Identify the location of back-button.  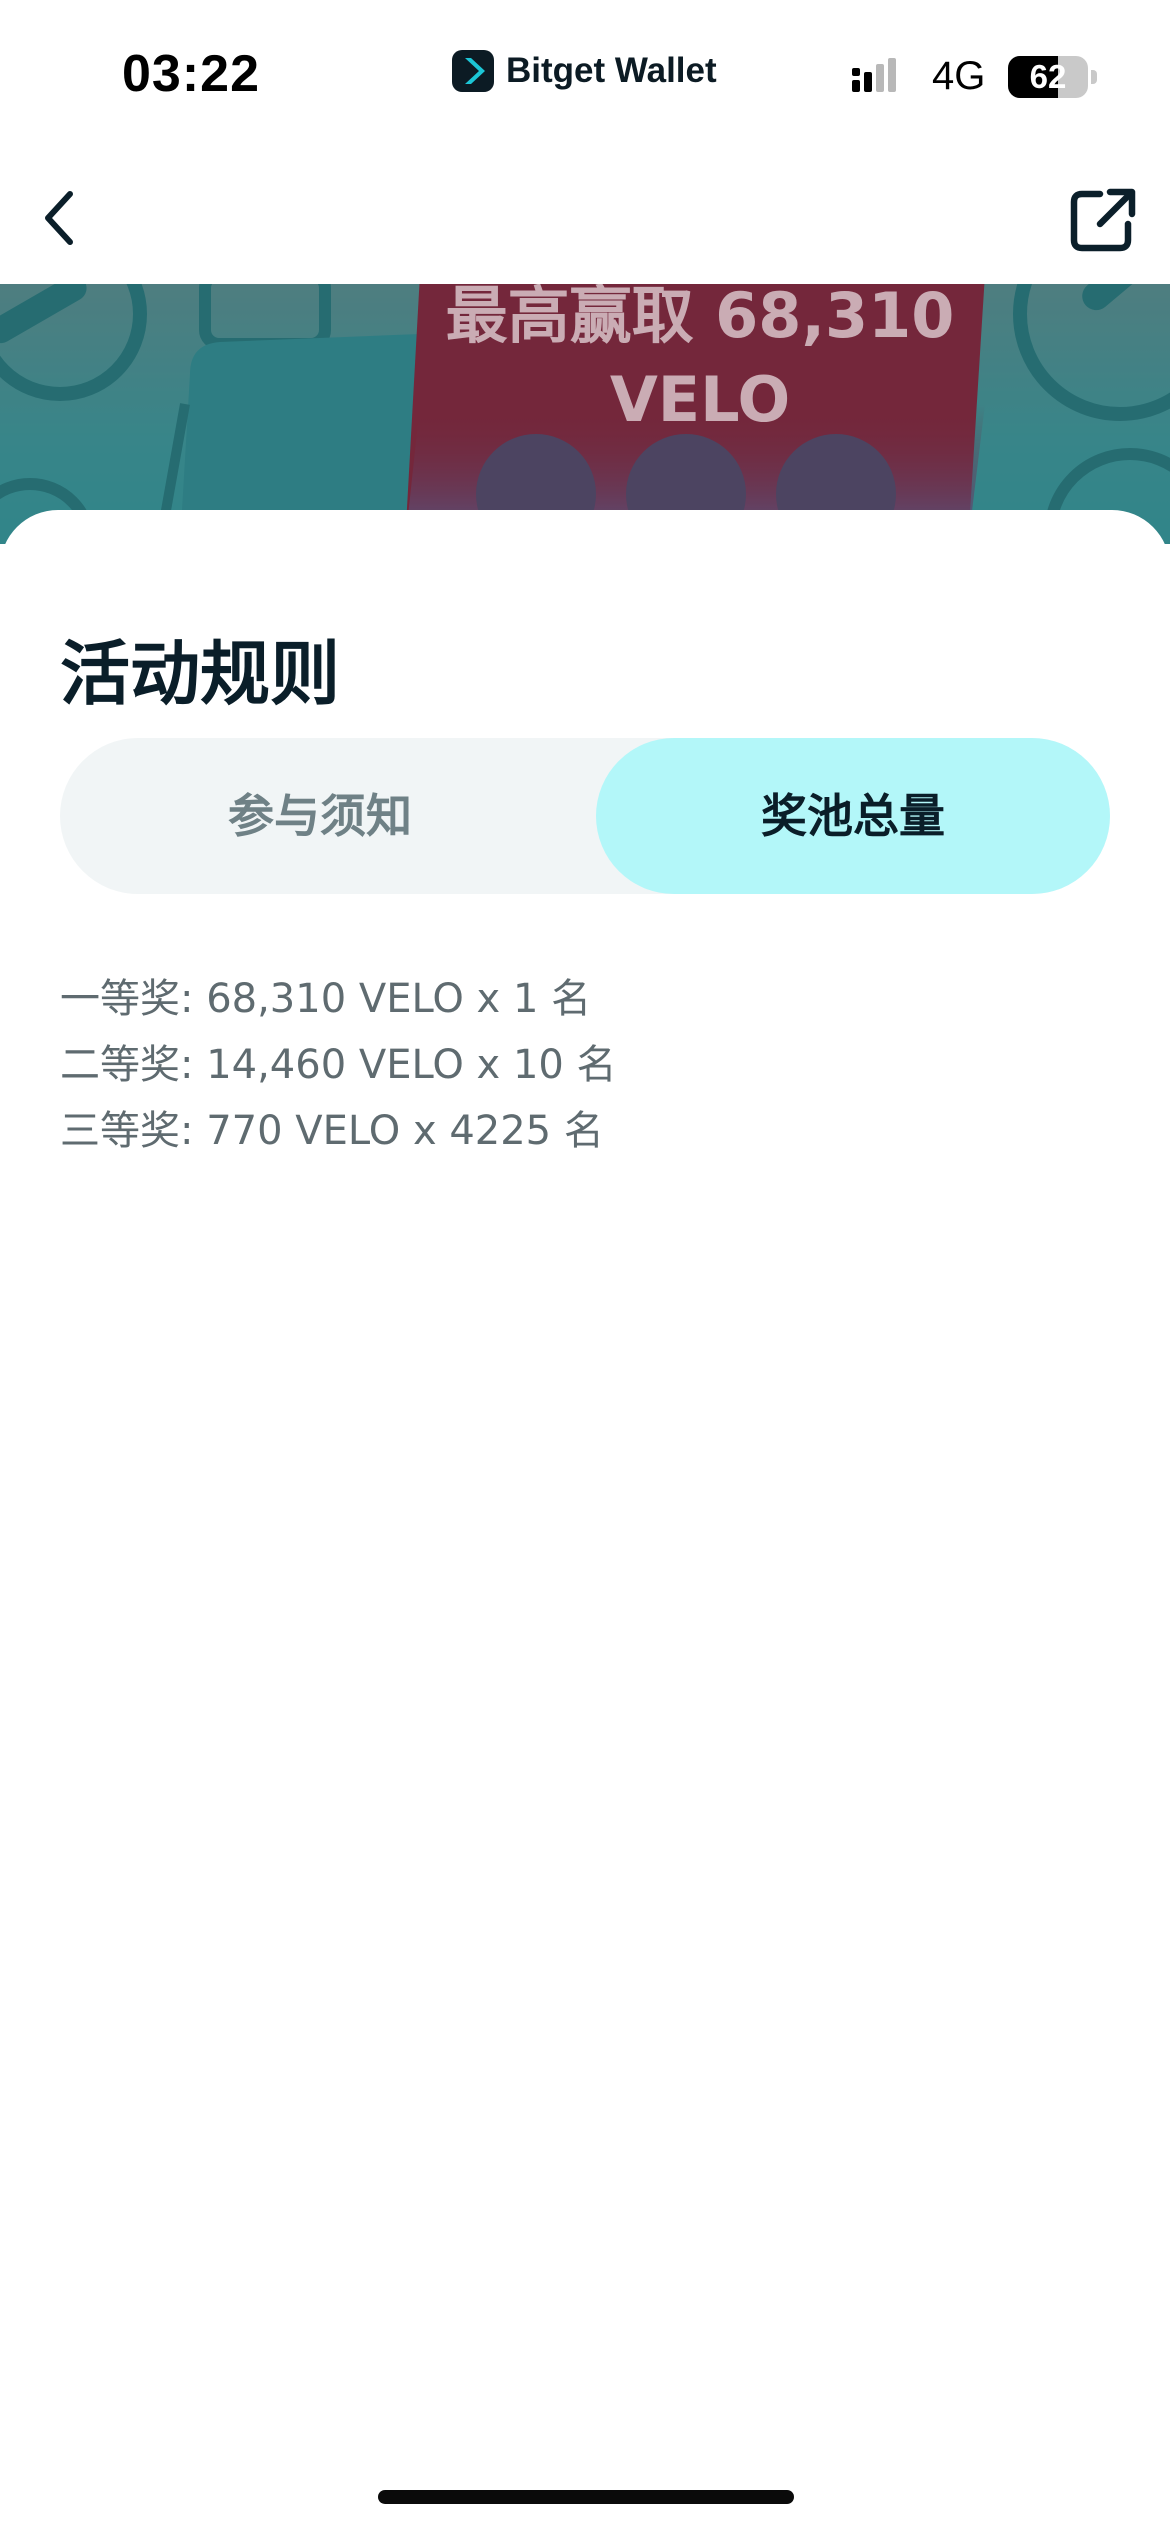
(62, 218).